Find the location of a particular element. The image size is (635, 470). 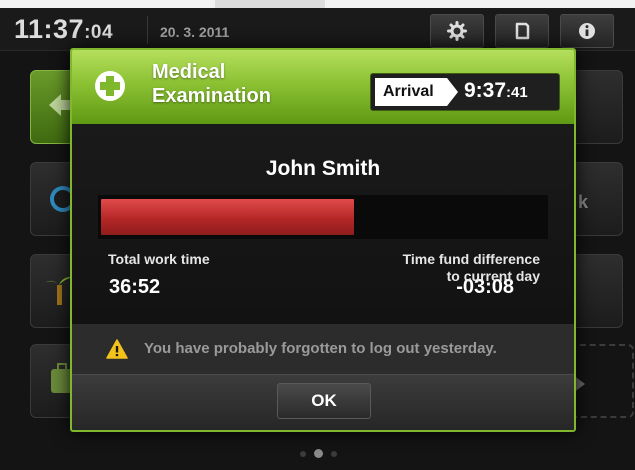

card-button is located at coordinates (522, 31).